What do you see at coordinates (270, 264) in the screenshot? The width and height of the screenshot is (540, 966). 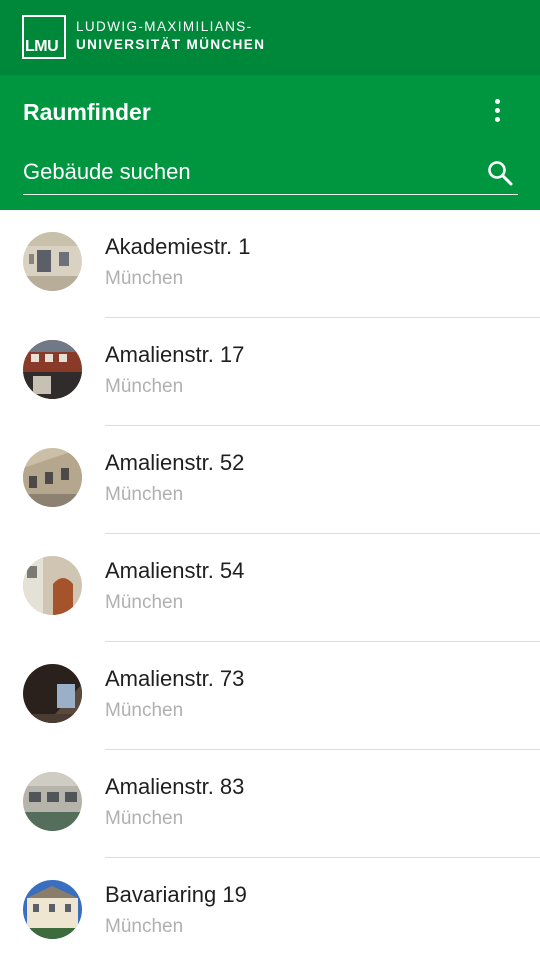 I see `list-item: Akademiestr. 1 München` at bounding box center [270, 264].